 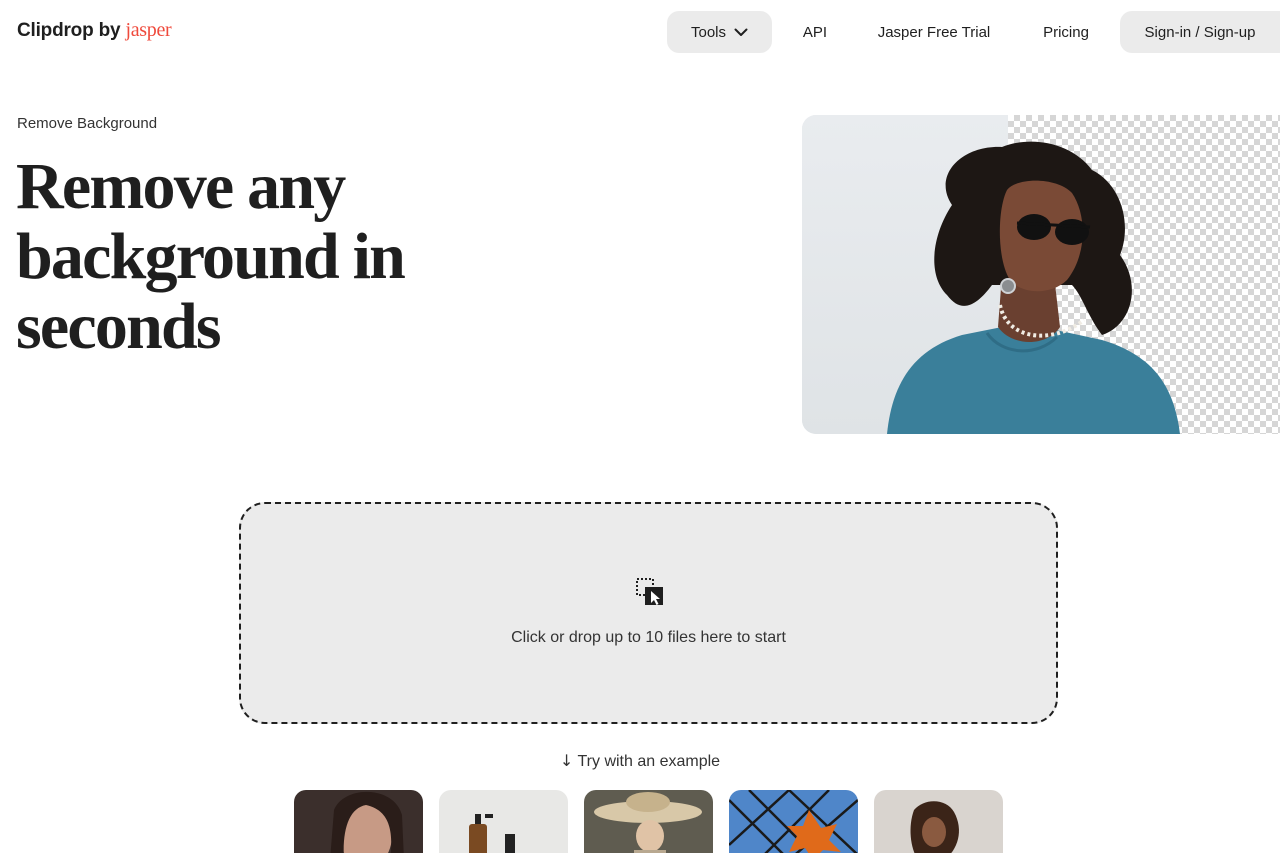 What do you see at coordinates (649, 761) in the screenshot?
I see `try-example-text: Try with an example` at bounding box center [649, 761].